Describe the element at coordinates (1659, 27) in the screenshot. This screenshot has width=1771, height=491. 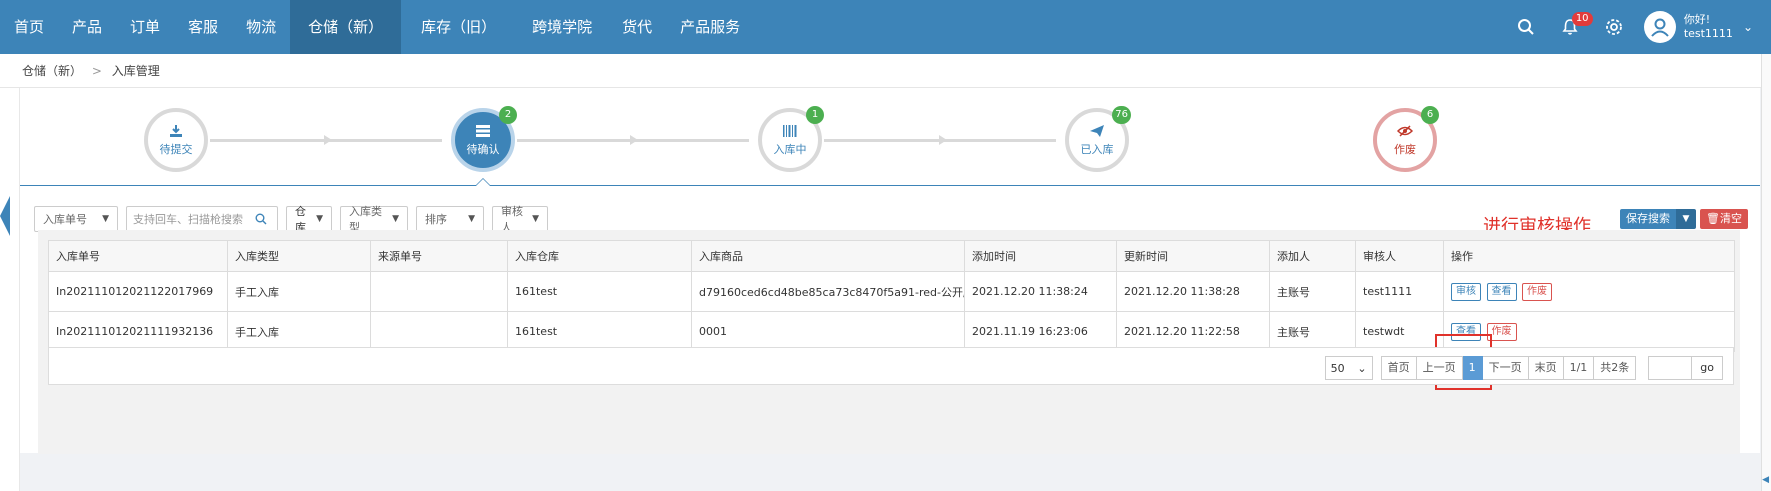
I see `user-avatar-icon` at that location.